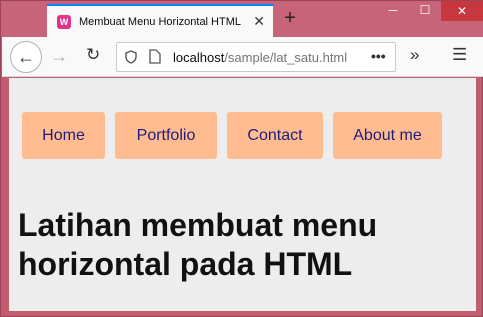 Image resolution: width=483 pixels, height=317 pixels. Describe the element at coordinates (459, 55) in the screenshot. I see `hamburger-menu-icon: ☰` at that location.